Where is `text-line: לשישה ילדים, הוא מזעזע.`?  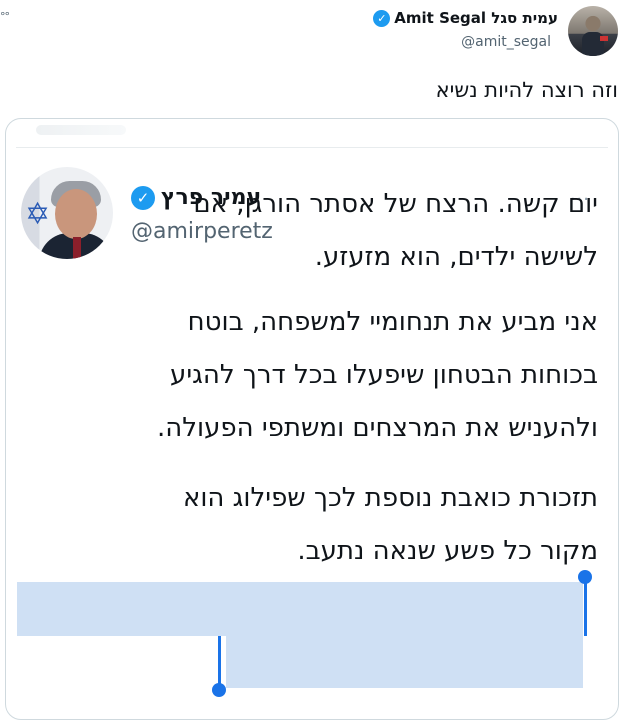
text-line: לשישה ילדים, הוא מזעזע. is located at coordinates (456, 257).